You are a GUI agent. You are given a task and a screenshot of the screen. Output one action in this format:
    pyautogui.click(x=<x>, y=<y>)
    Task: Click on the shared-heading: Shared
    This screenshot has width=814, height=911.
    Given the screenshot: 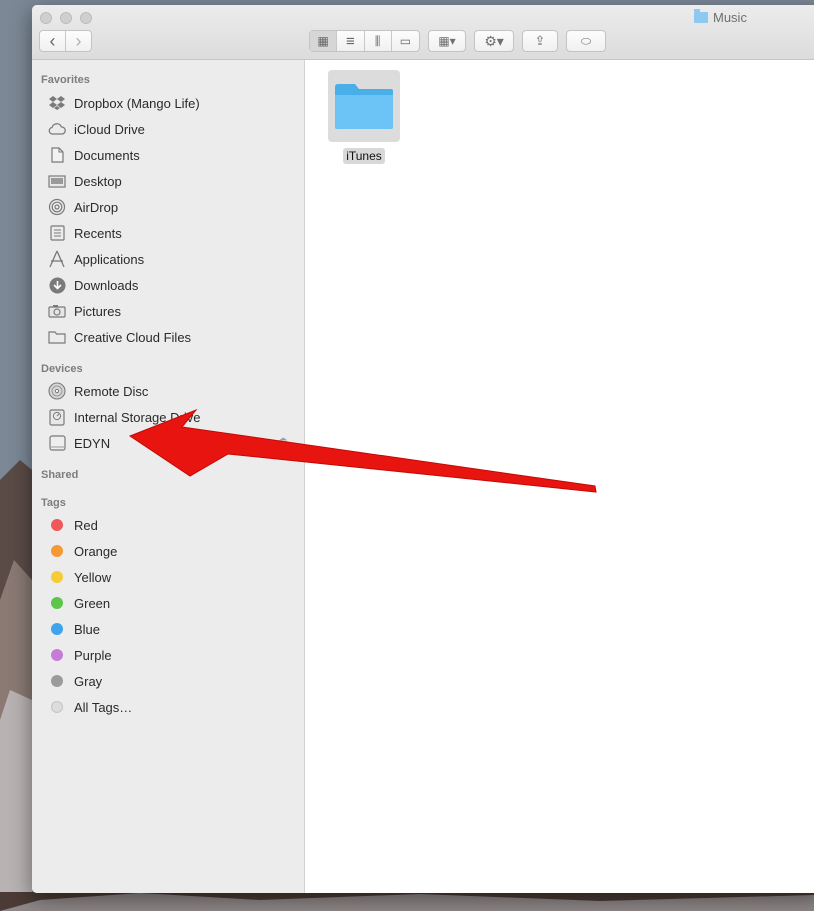 What is the action you would take?
    pyautogui.click(x=60, y=475)
    